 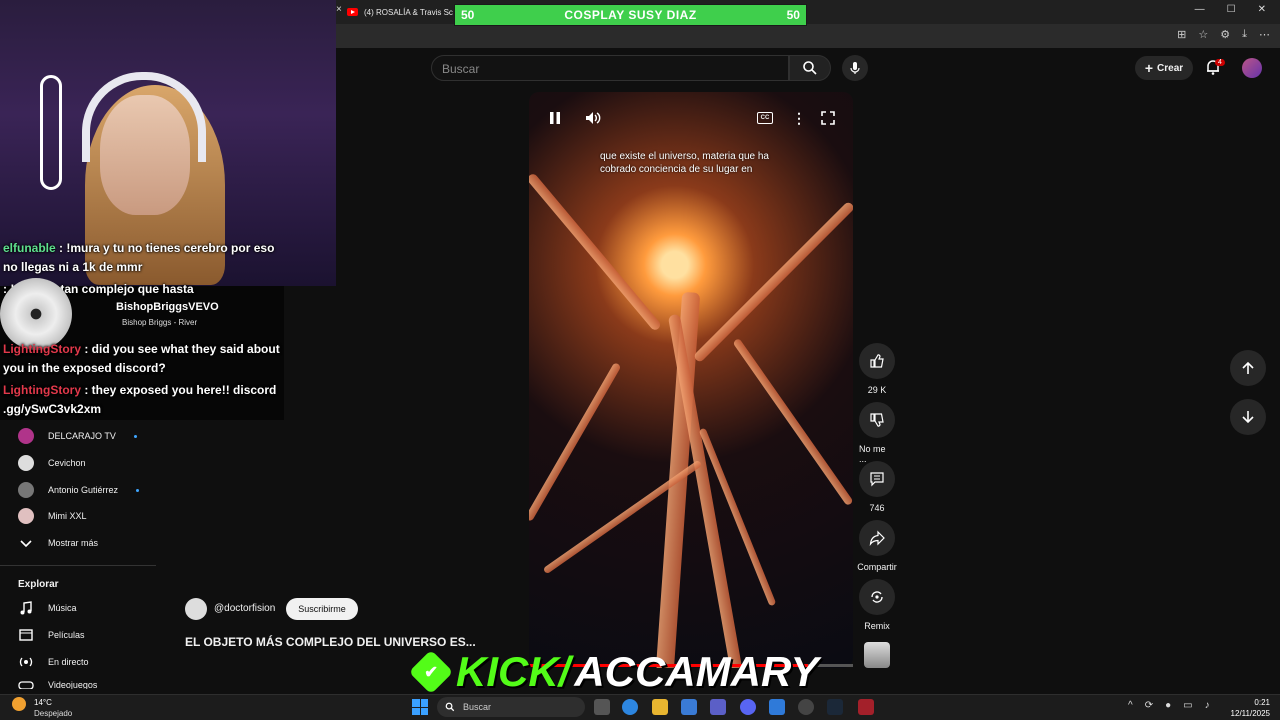 I want to click on stream-goal-banner: 50 COSPLAY SUSY DIAZ 50, so click(x=630, y=15).